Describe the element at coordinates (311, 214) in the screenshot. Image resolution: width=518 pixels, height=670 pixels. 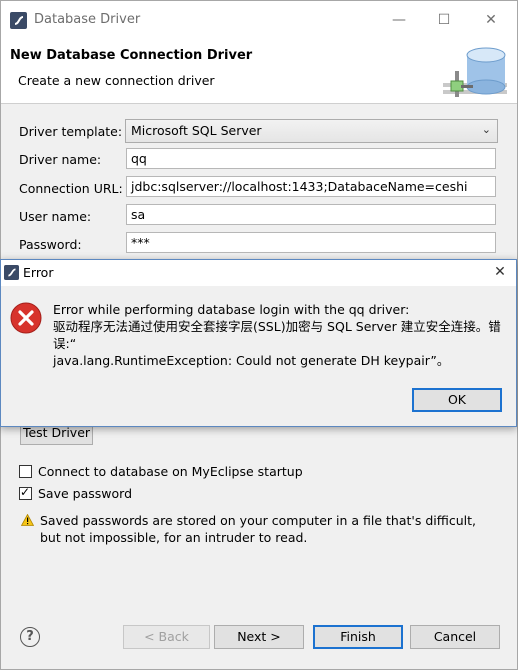
I see `user-name-input: sa` at that location.